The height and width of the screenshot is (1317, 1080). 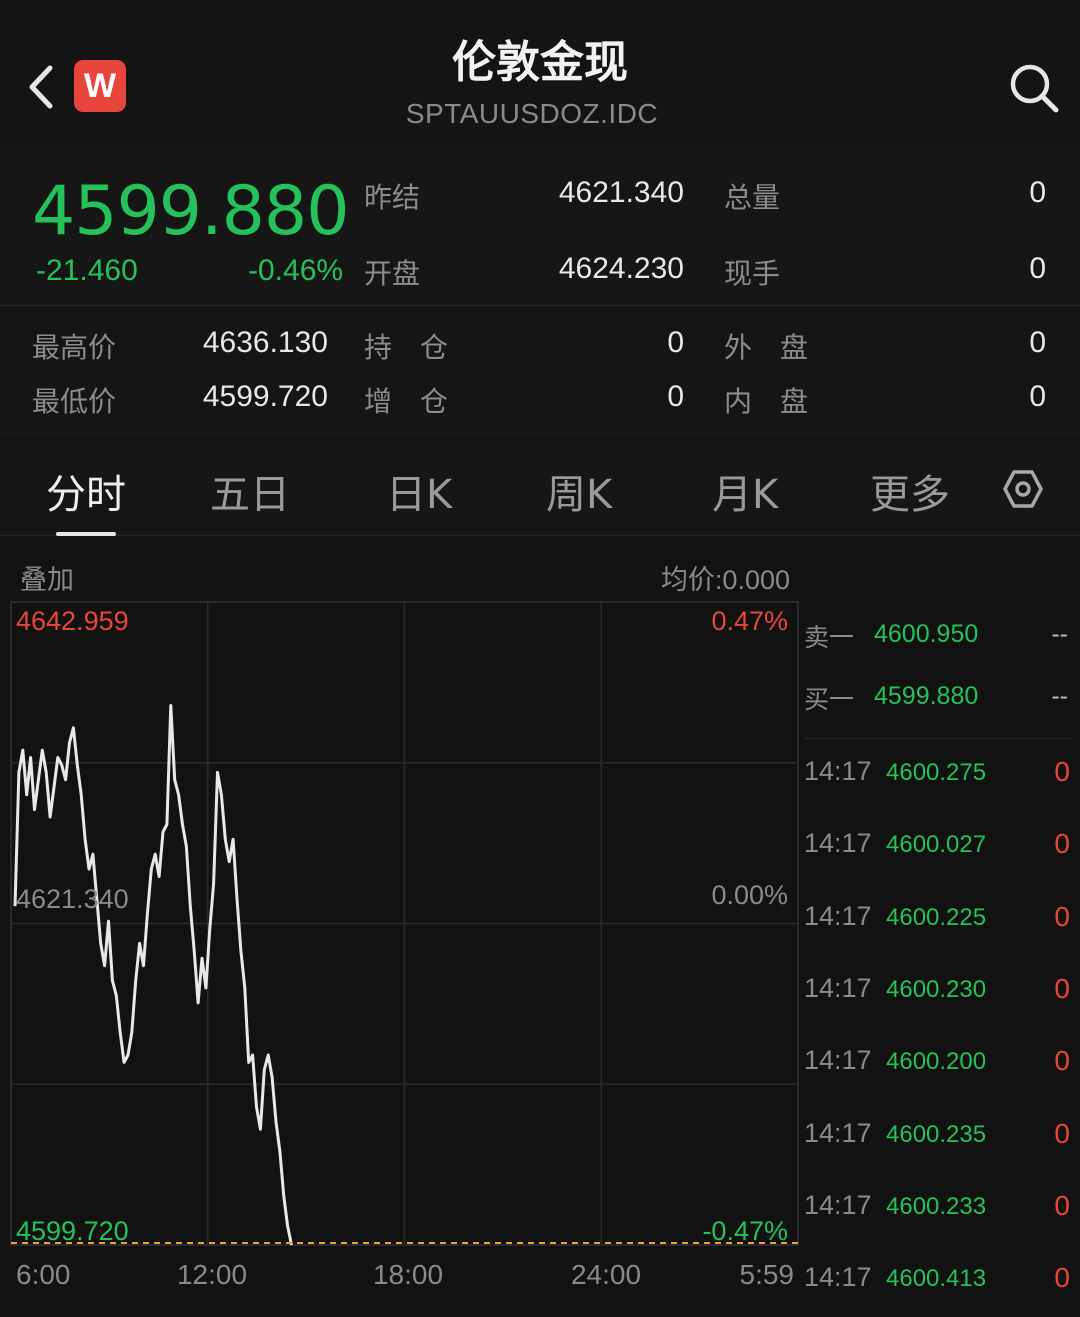 What do you see at coordinates (606, 1274) in the screenshot?
I see `x-tick-label: 24:00` at bounding box center [606, 1274].